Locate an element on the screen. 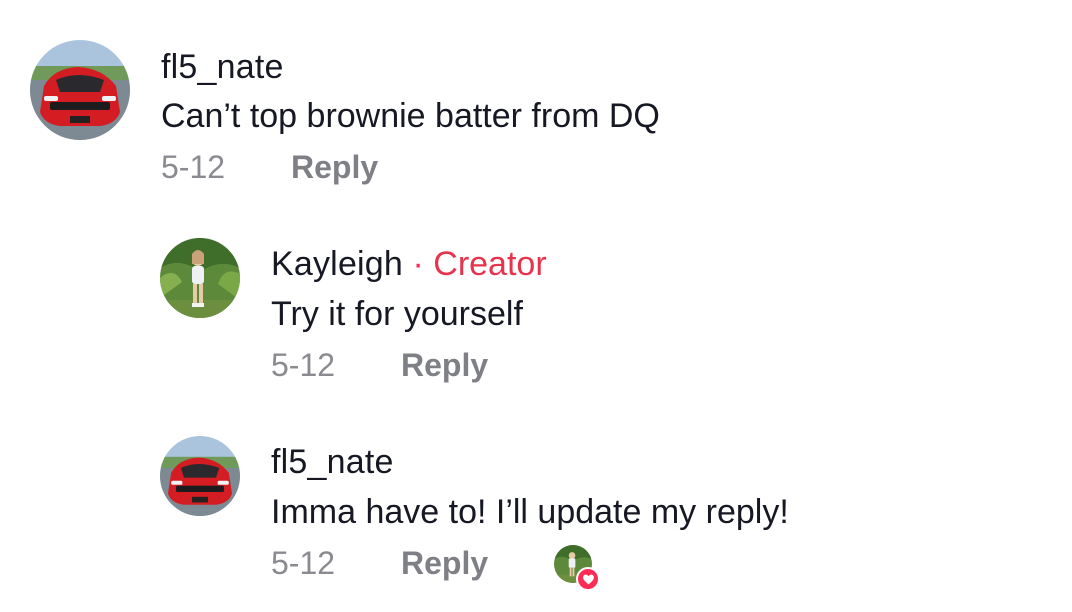 Image resolution: width=1072 pixels, height=612 pixels. heart-icon is located at coordinates (588, 579).